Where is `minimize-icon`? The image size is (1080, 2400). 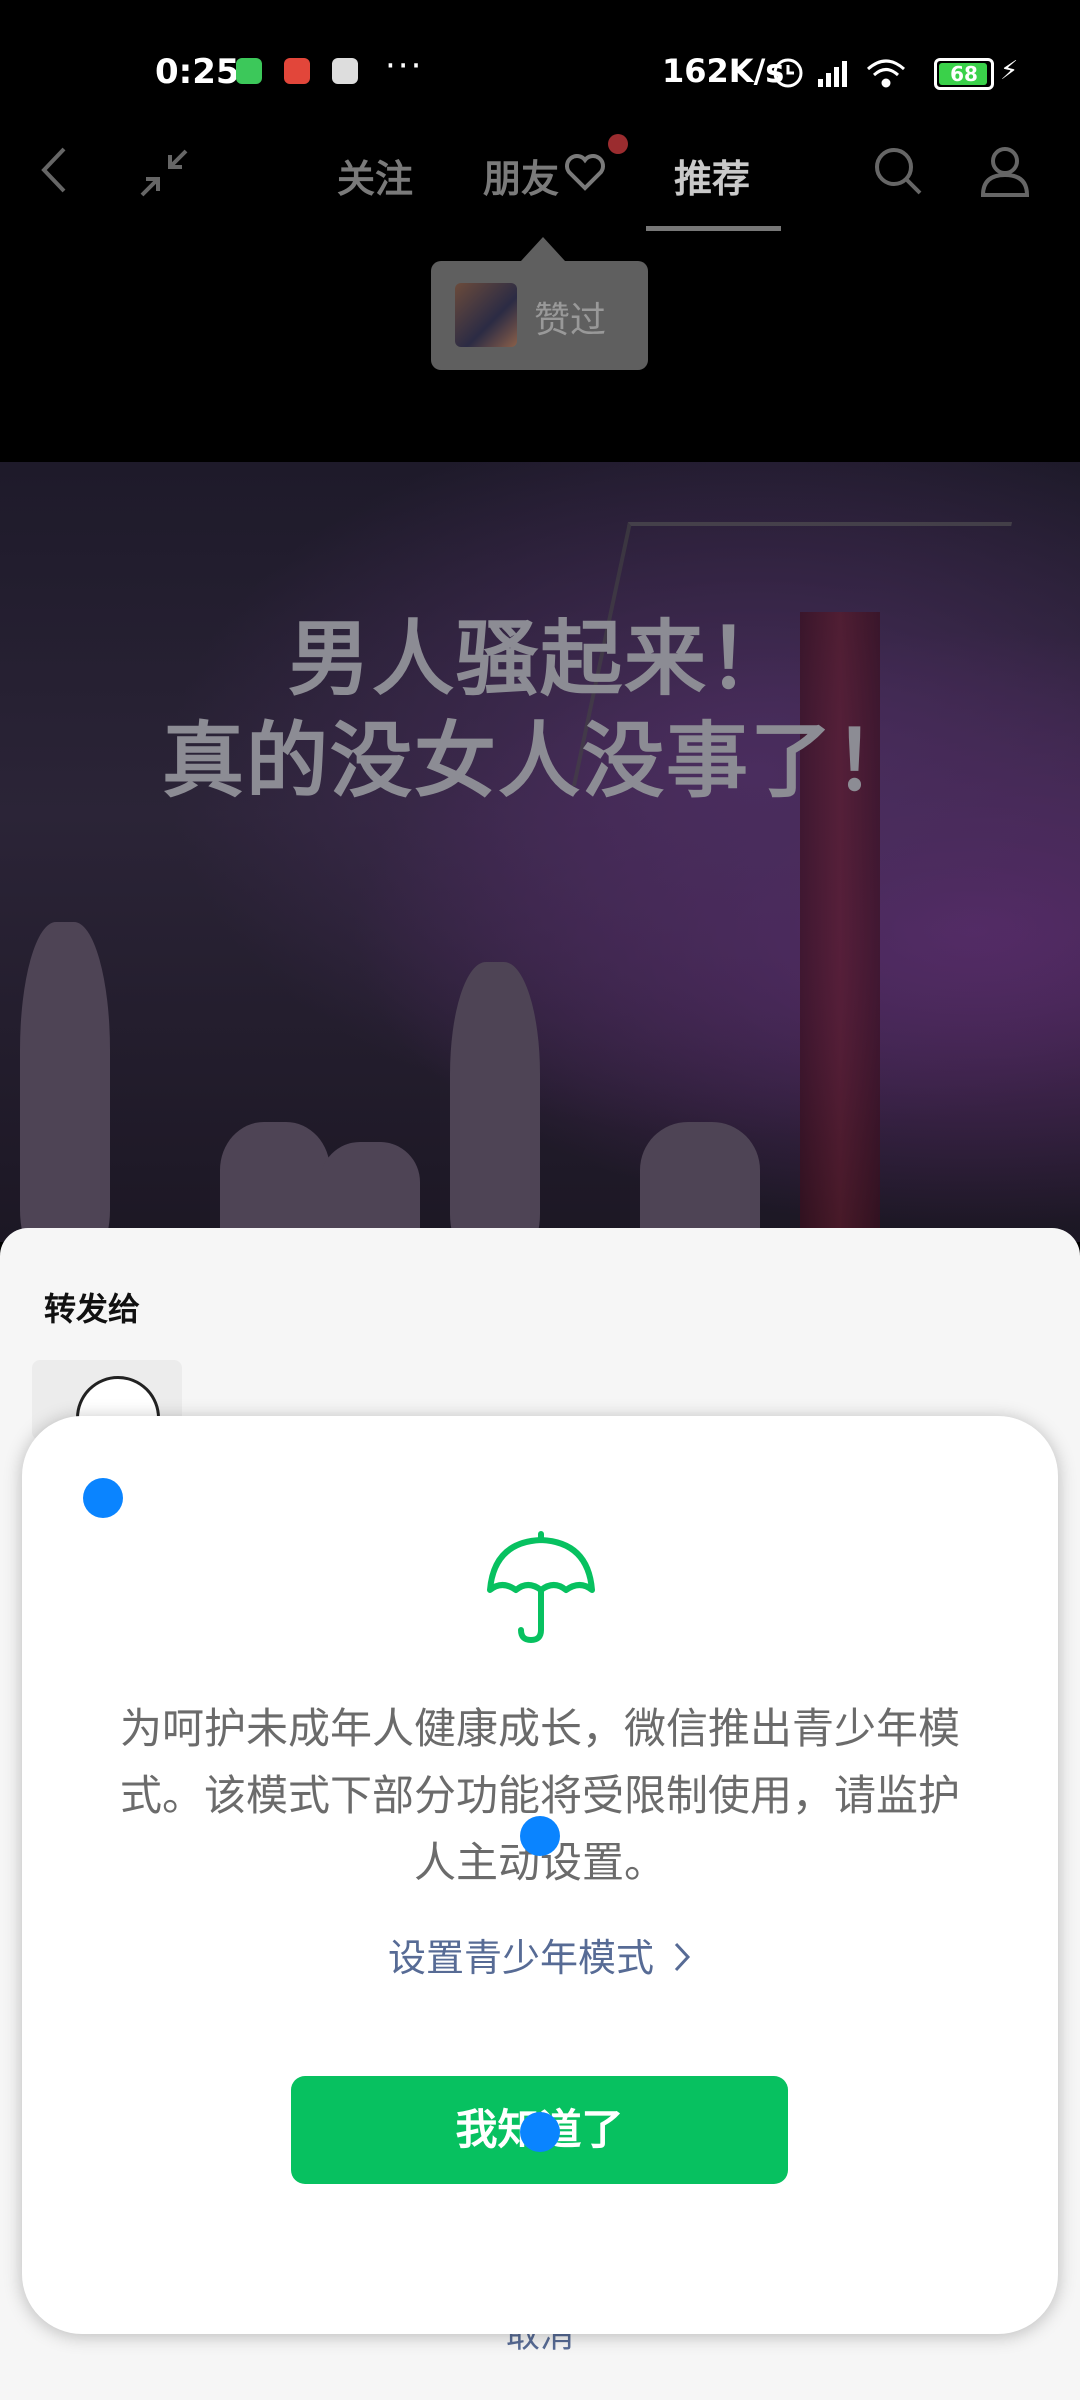
minimize-icon is located at coordinates (164, 175).